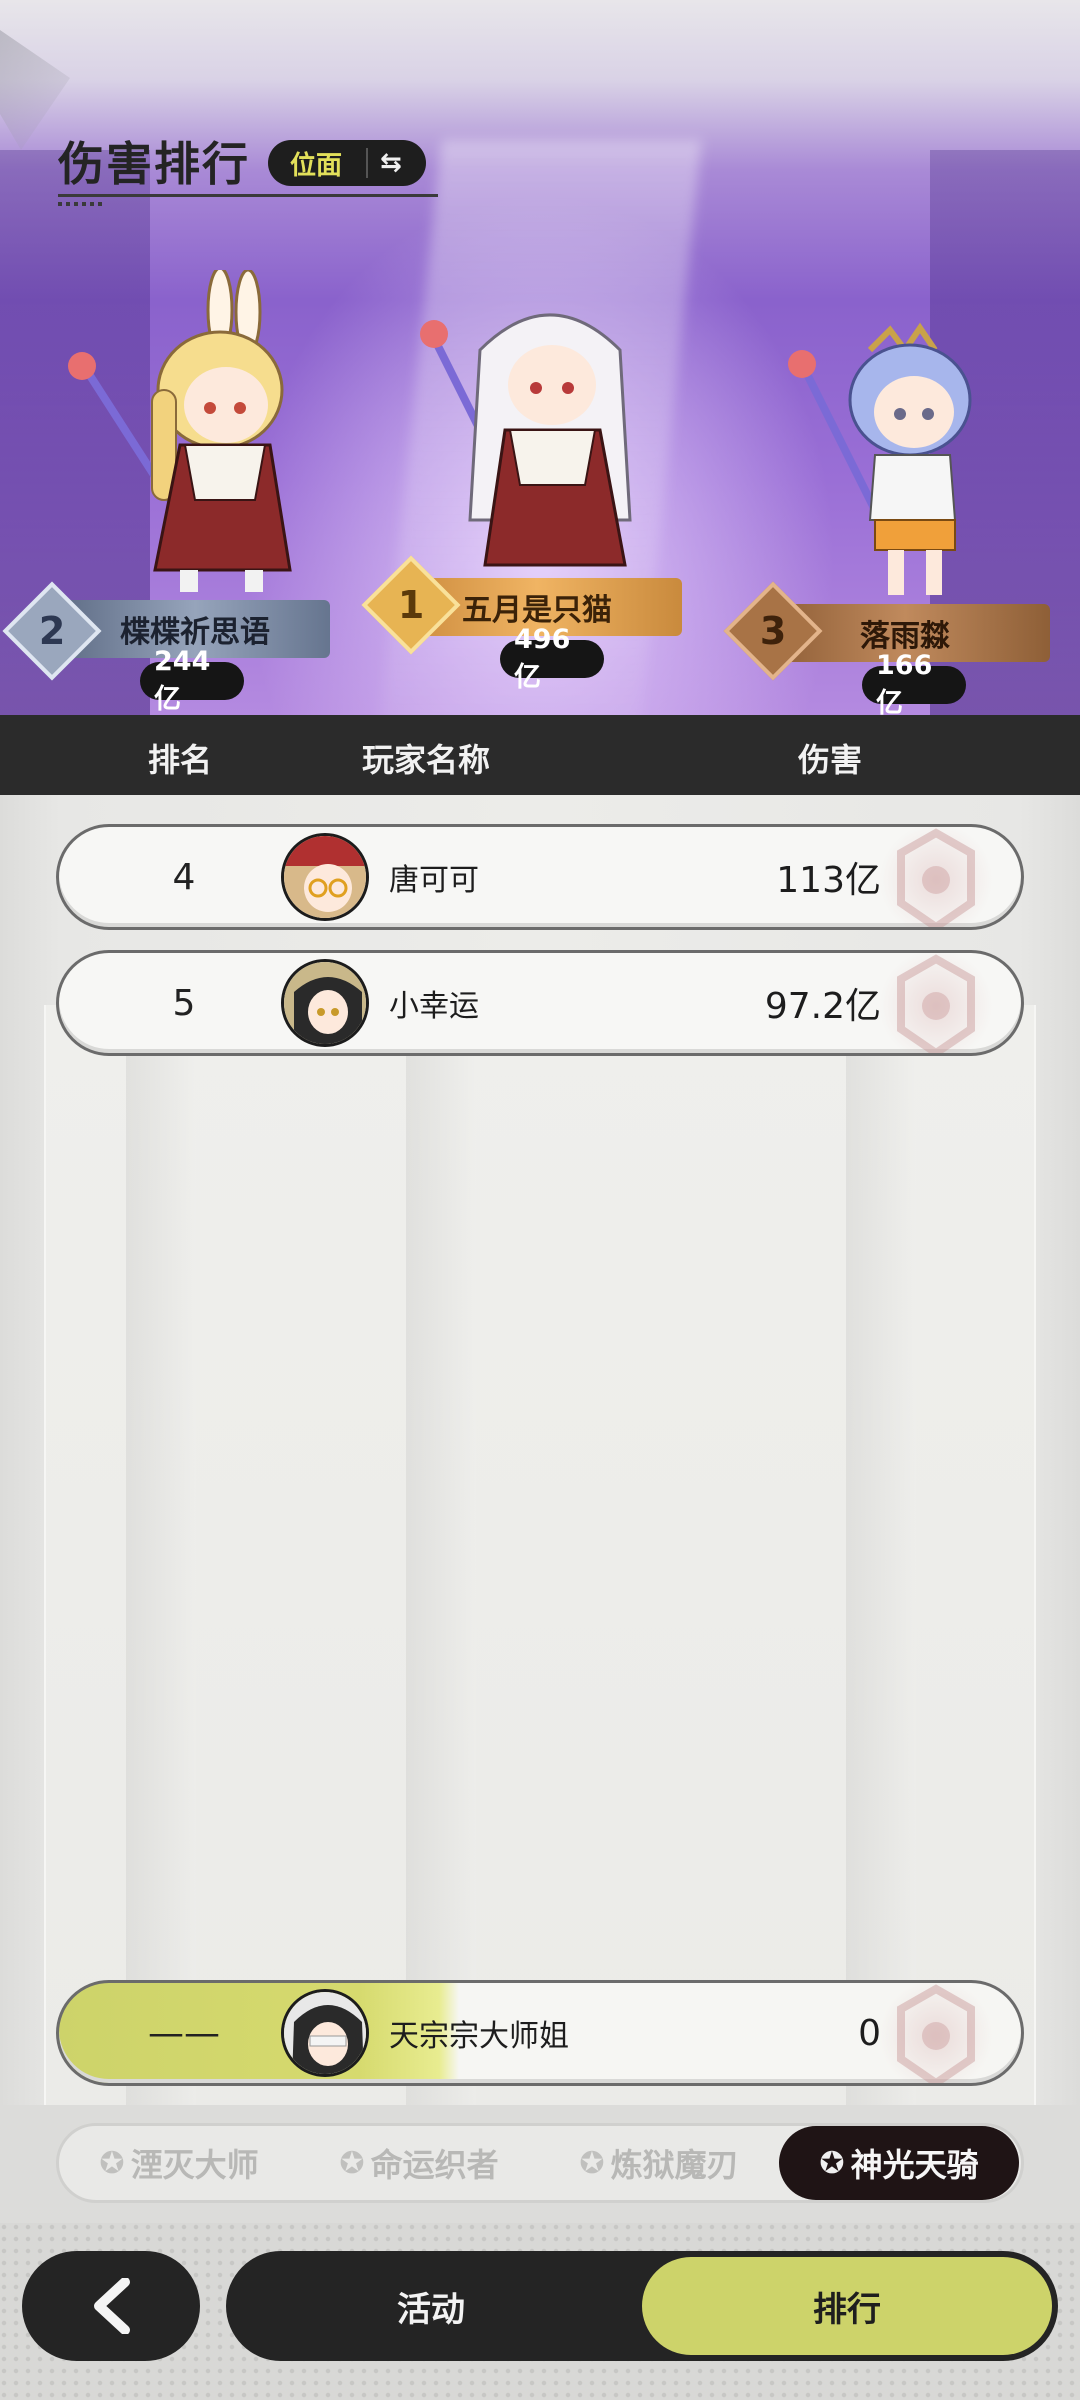 Image resolution: width=1080 pixels, height=2400 pixels. I want to click on table-row: 5 小幸运 97.2亿, so click(540, 1003).